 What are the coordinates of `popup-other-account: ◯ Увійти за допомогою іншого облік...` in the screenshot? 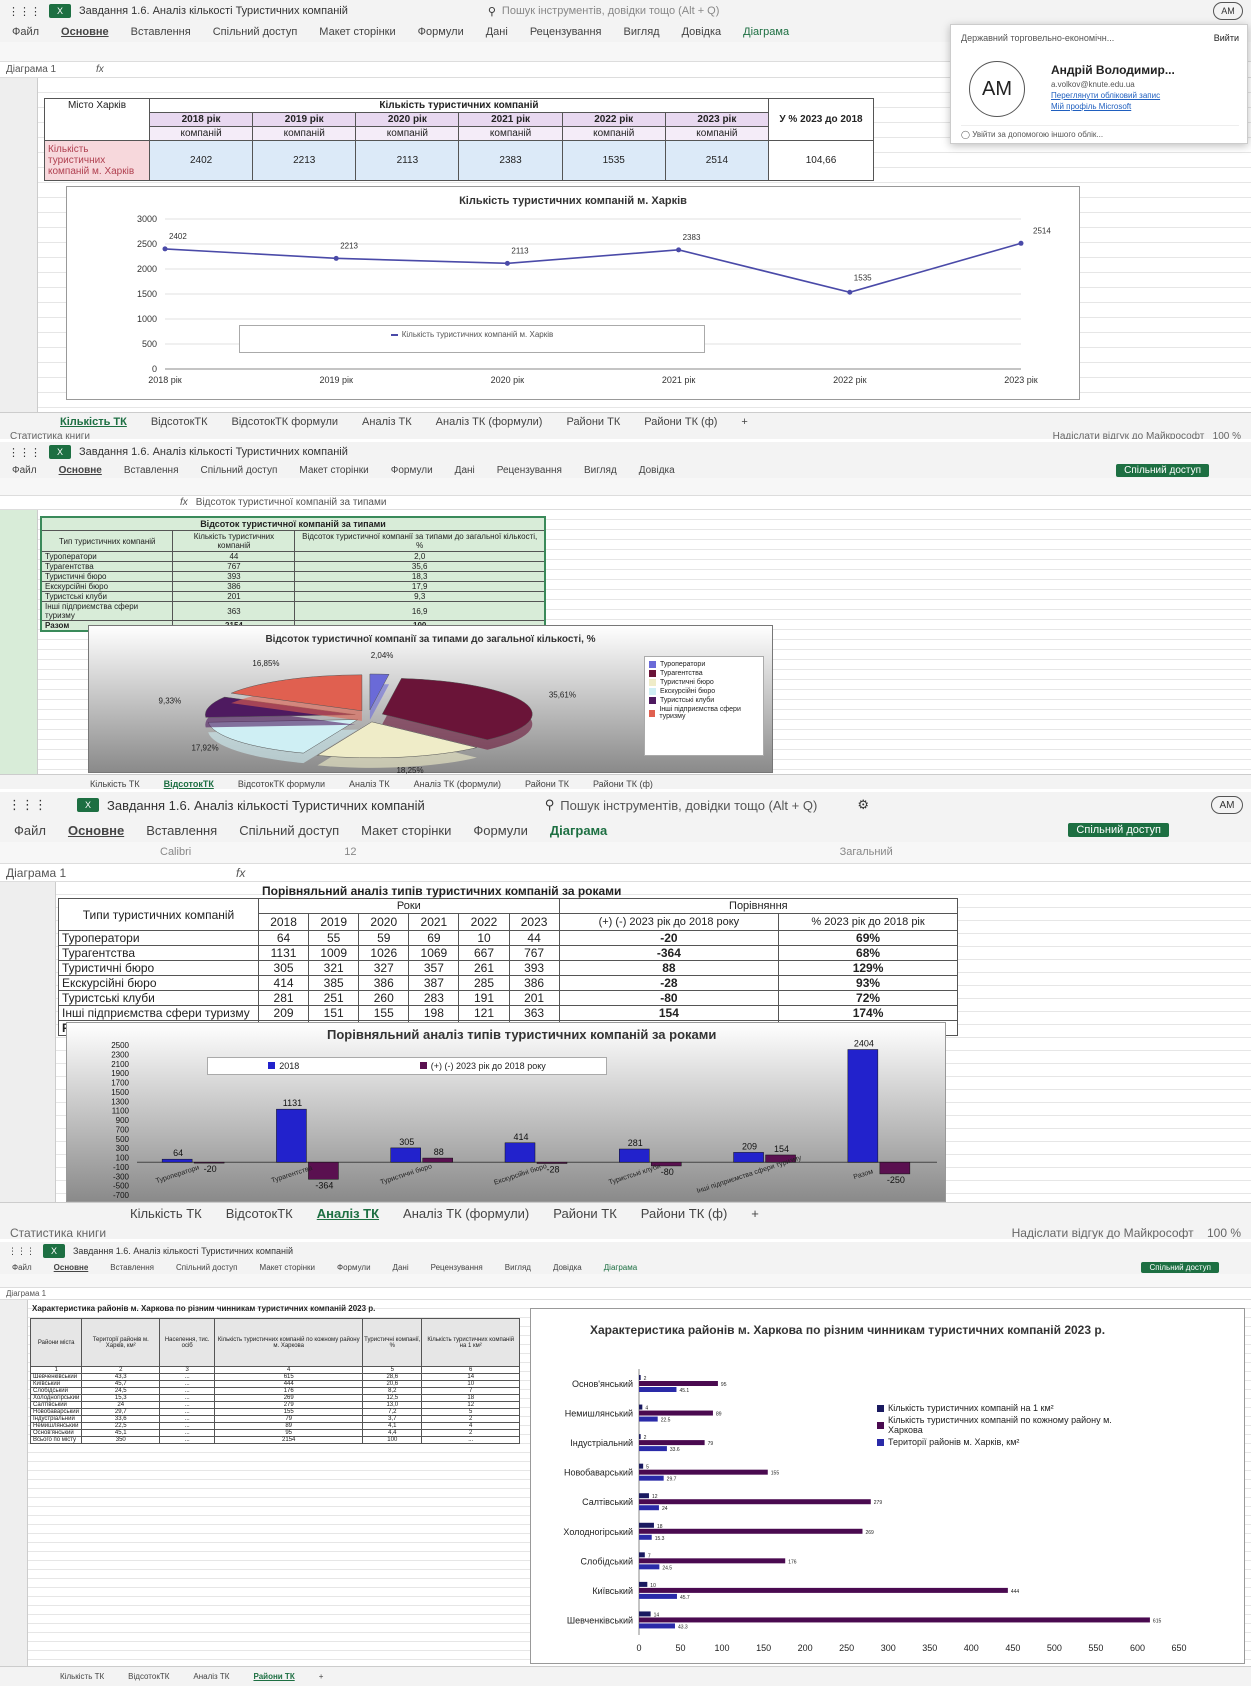 It's located at (1100, 132).